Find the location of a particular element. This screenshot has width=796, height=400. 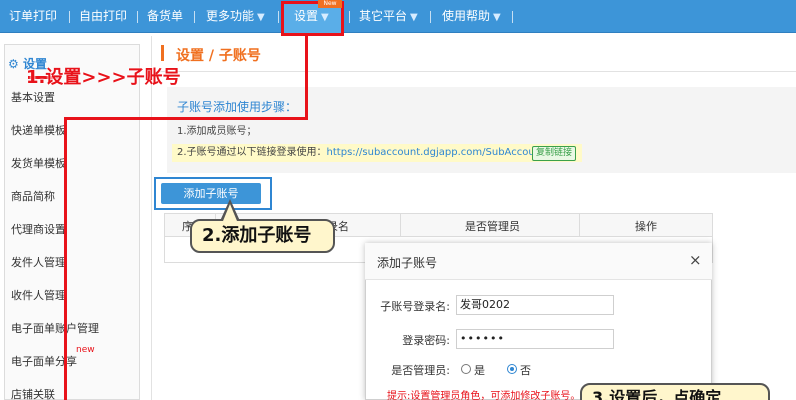

table-header-actions: 操作 is located at coordinates (646, 226).